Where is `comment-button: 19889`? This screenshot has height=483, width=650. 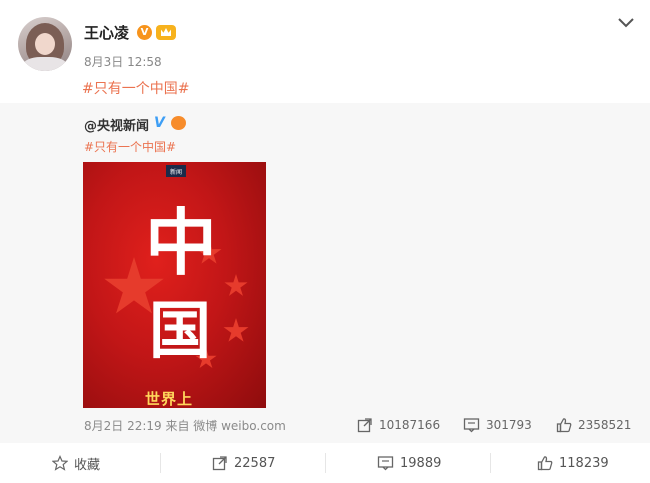 comment-button: 19889 is located at coordinates (409, 463).